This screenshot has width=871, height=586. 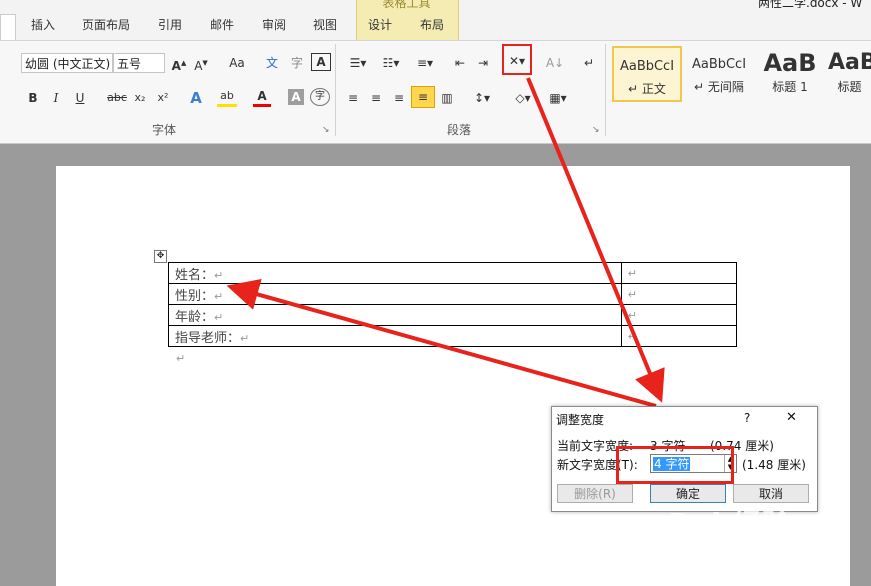 What do you see at coordinates (595, 240) in the screenshot?
I see `arrow-to-dialog` at bounding box center [595, 240].